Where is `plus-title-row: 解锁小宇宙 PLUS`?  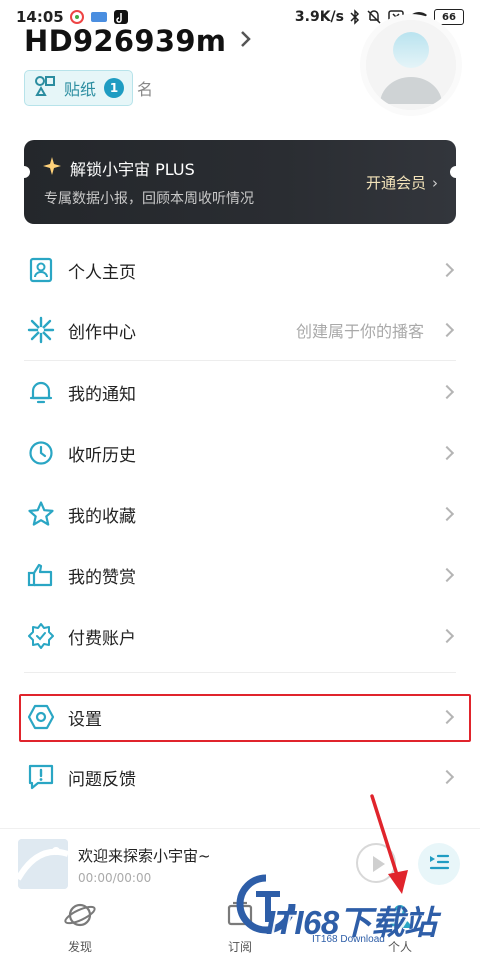 plus-title-row: 解锁小宇宙 PLUS is located at coordinates (118, 168).